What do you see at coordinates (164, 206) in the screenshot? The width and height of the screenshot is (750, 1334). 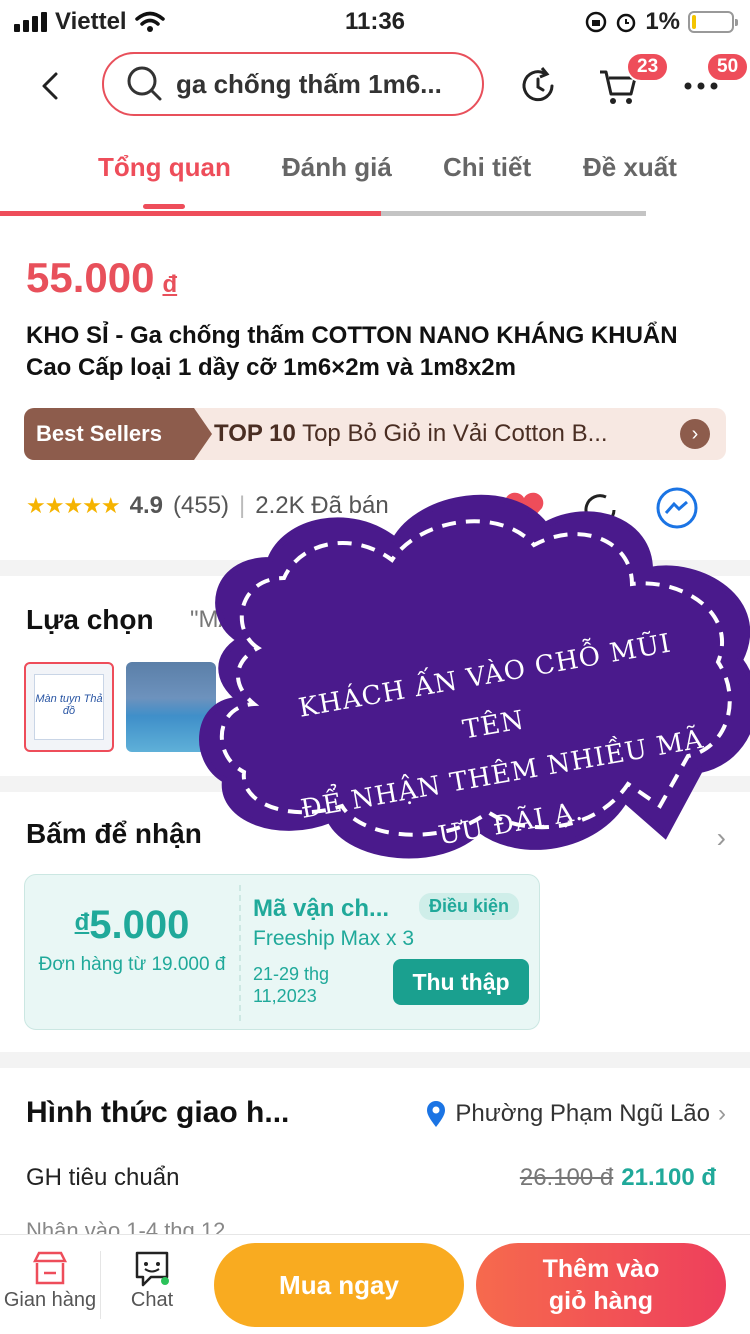 I see `tab-indicator` at bounding box center [164, 206].